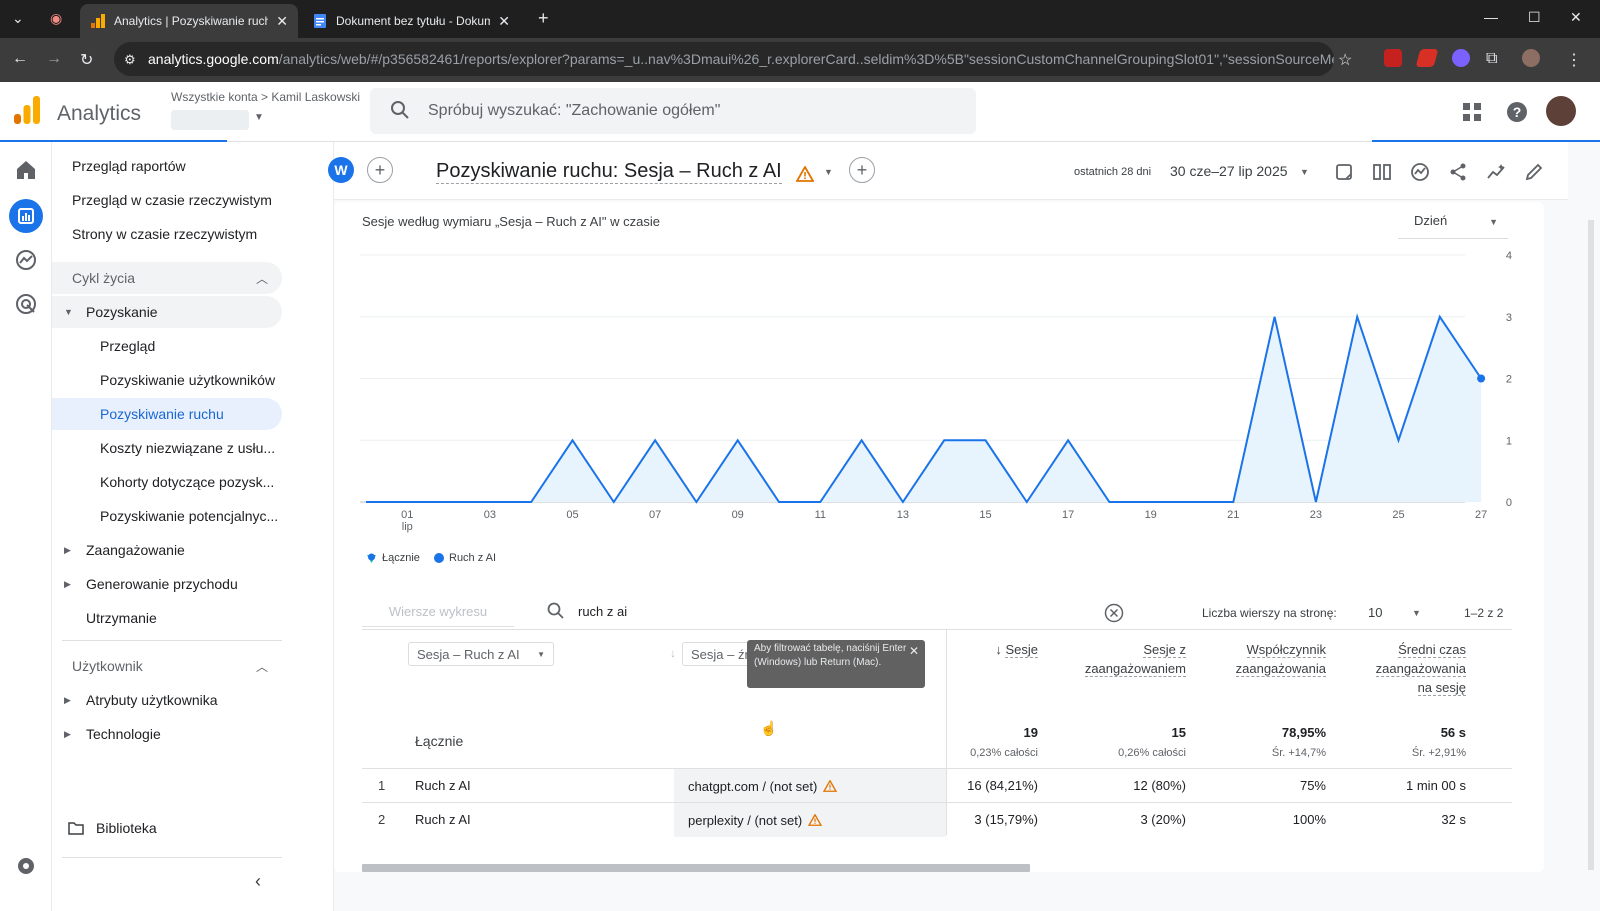 The width and height of the screenshot is (1600, 911). Describe the element at coordinates (1491, 59) in the screenshot. I see `extensions-puzzle-icon: ⧉` at that location.